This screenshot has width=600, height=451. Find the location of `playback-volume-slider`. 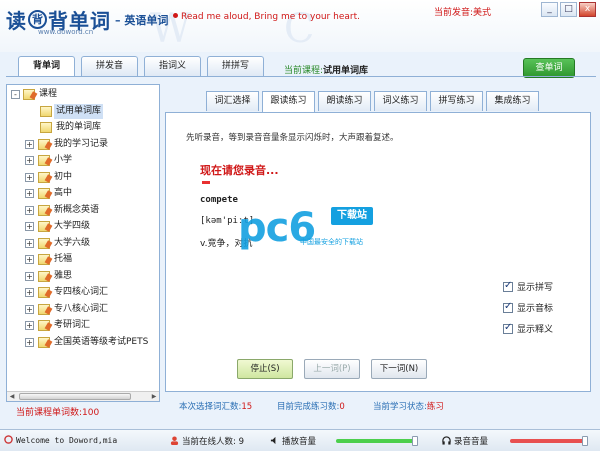

playback-volume-slider is located at coordinates (376, 441).